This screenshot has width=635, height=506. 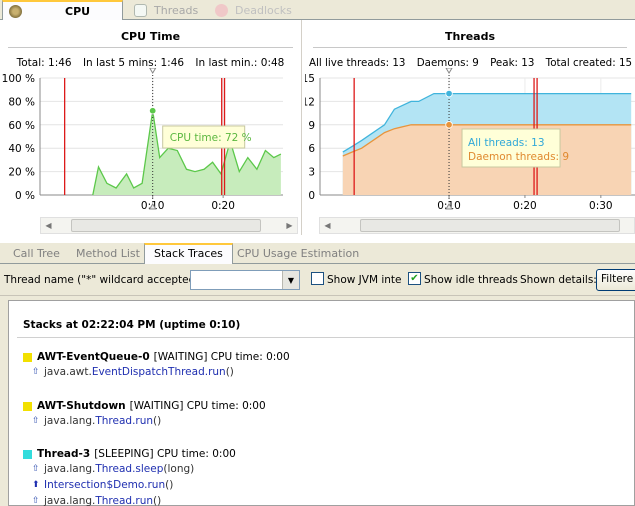 I want to click on thread-state: [SLEEPING], so click(x=124, y=454).